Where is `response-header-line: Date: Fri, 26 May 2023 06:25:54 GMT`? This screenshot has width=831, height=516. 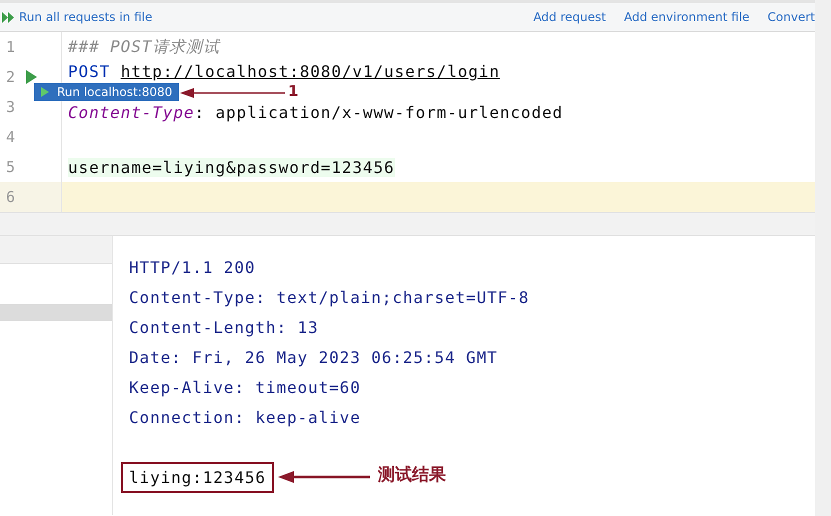 response-header-line: Date: Fri, 26 May 2023 06:25:54 GMT is located at coordinates (314, 358).